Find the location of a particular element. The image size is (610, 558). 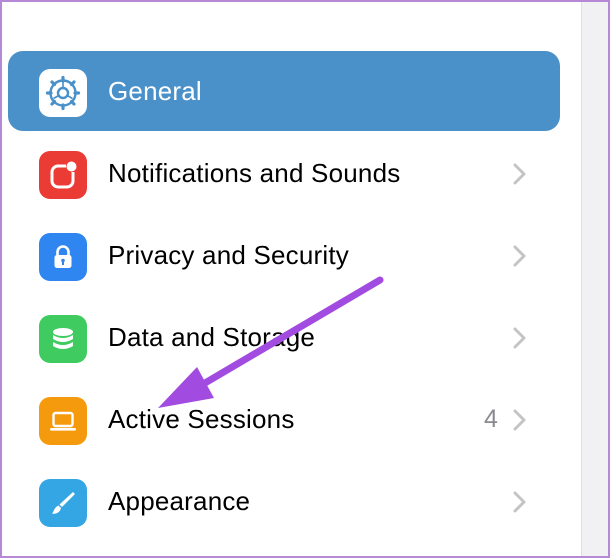

sidebar-item-label: General is located at coordinates (155, 91).